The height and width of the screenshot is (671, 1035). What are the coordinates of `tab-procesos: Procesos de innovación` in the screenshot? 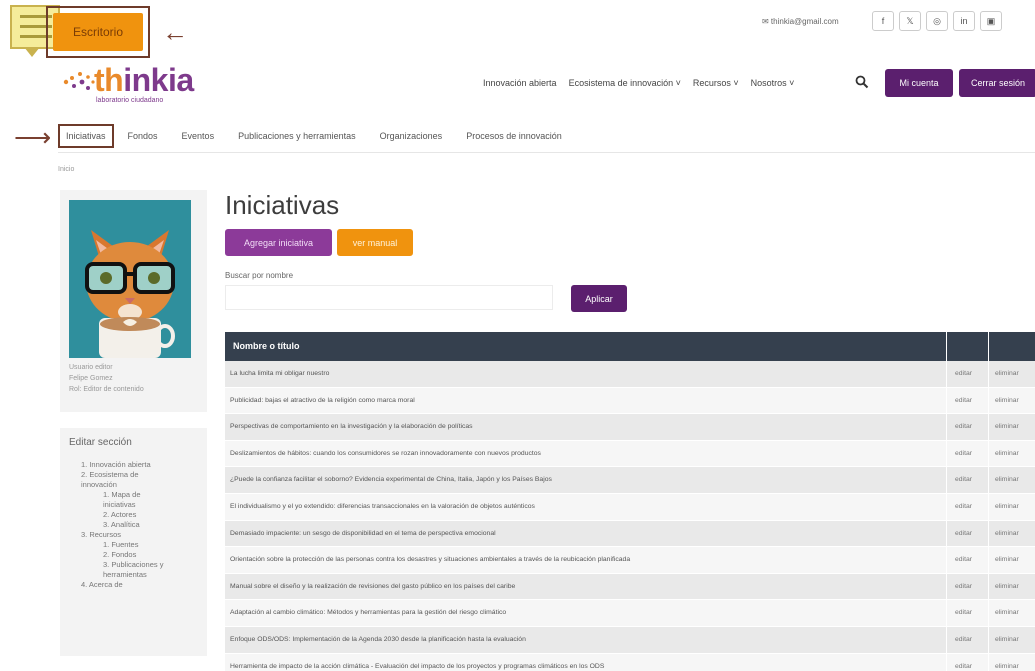 It's located at (514, 136).